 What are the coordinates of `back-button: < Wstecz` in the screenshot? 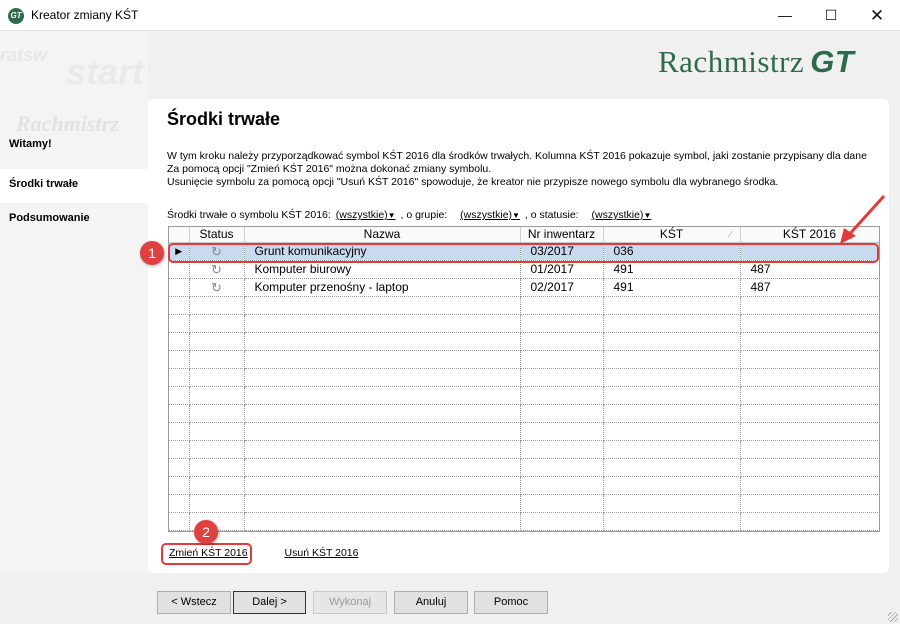 It's located at (194, 602).